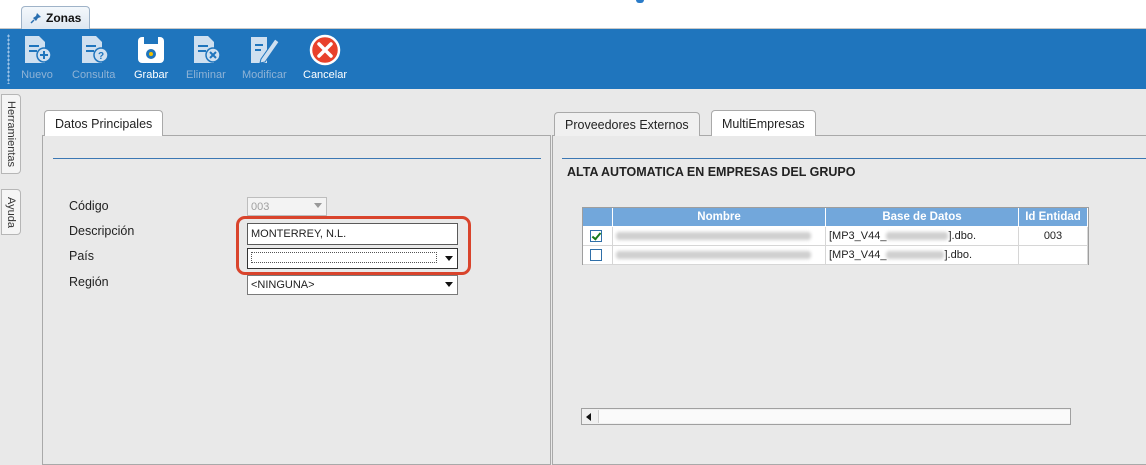  I want to click on side-tab-ayuda: Ayuda, so click(11, 212).